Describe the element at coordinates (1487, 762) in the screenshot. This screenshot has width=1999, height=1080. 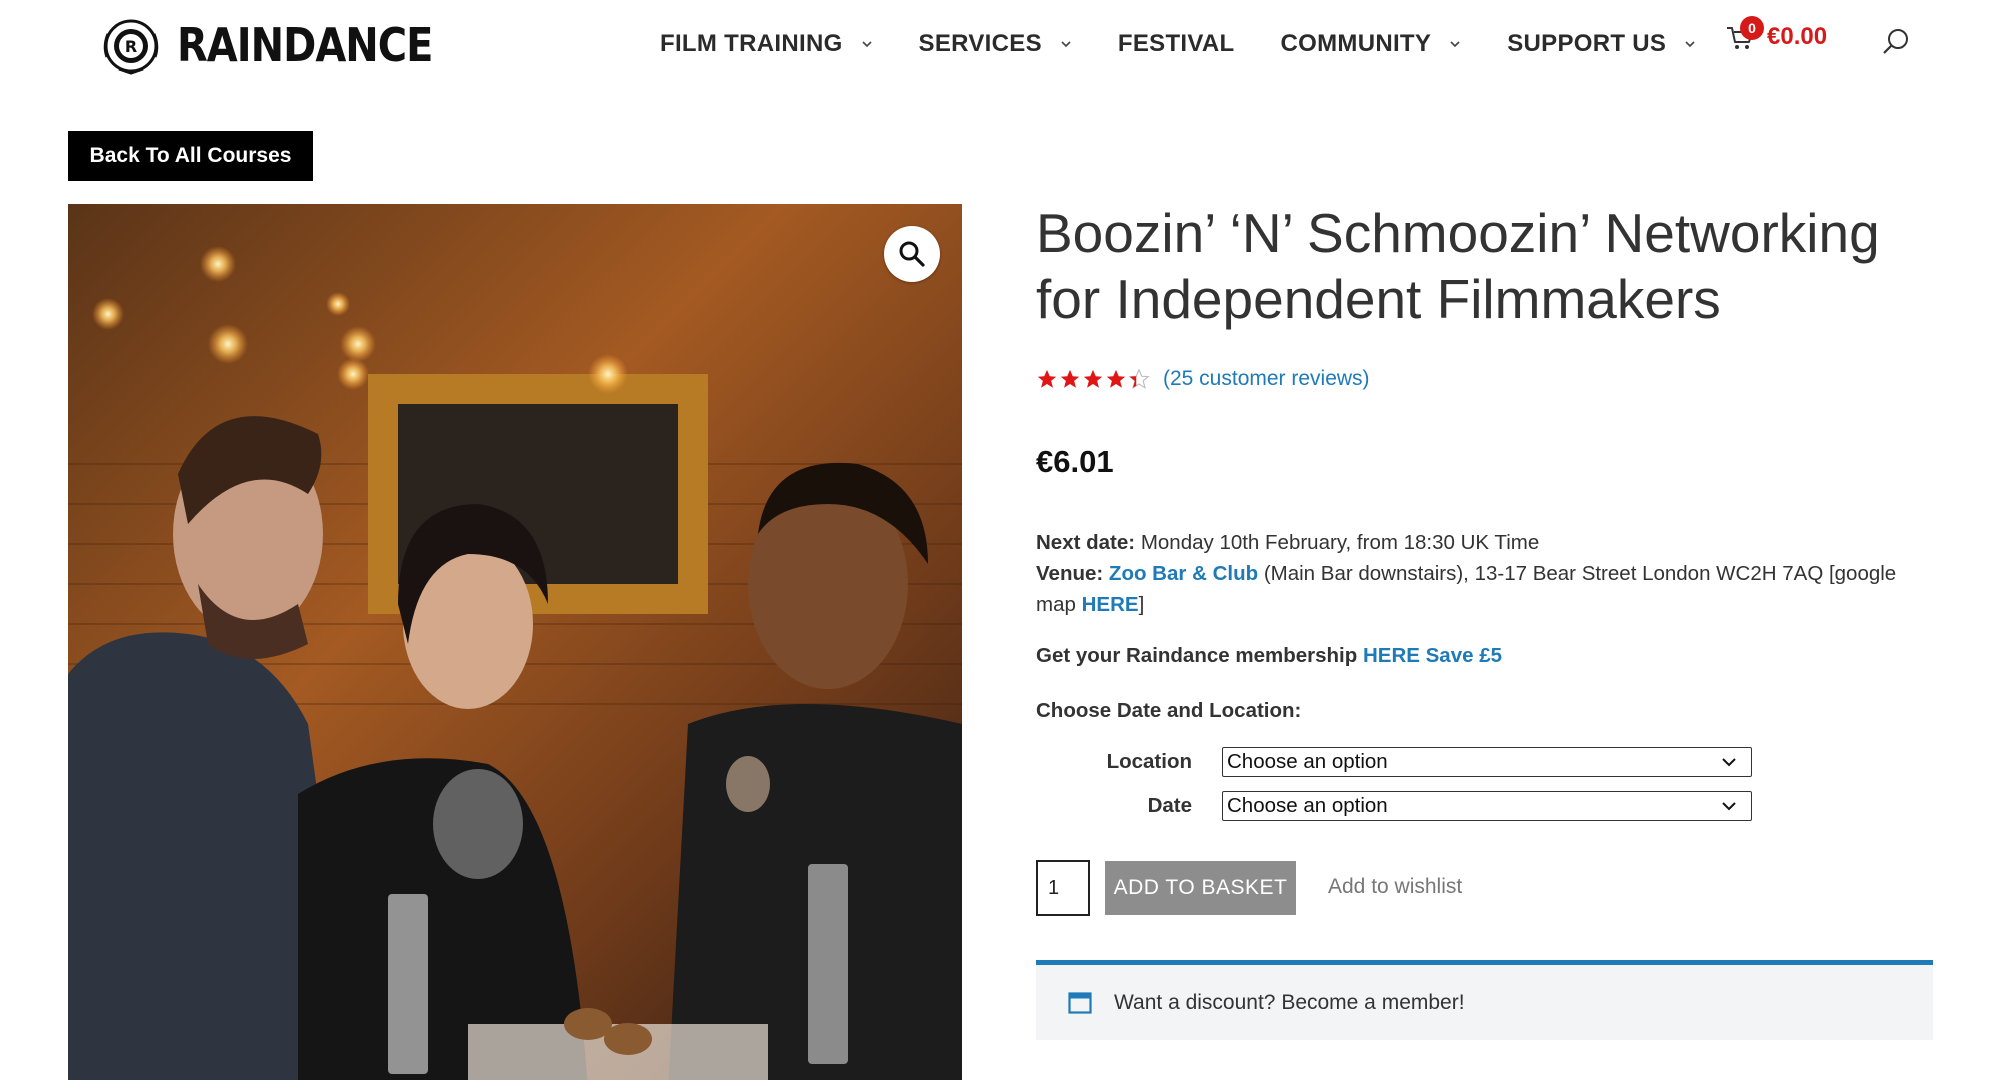
I see `location-select: Choose an option` at that location.